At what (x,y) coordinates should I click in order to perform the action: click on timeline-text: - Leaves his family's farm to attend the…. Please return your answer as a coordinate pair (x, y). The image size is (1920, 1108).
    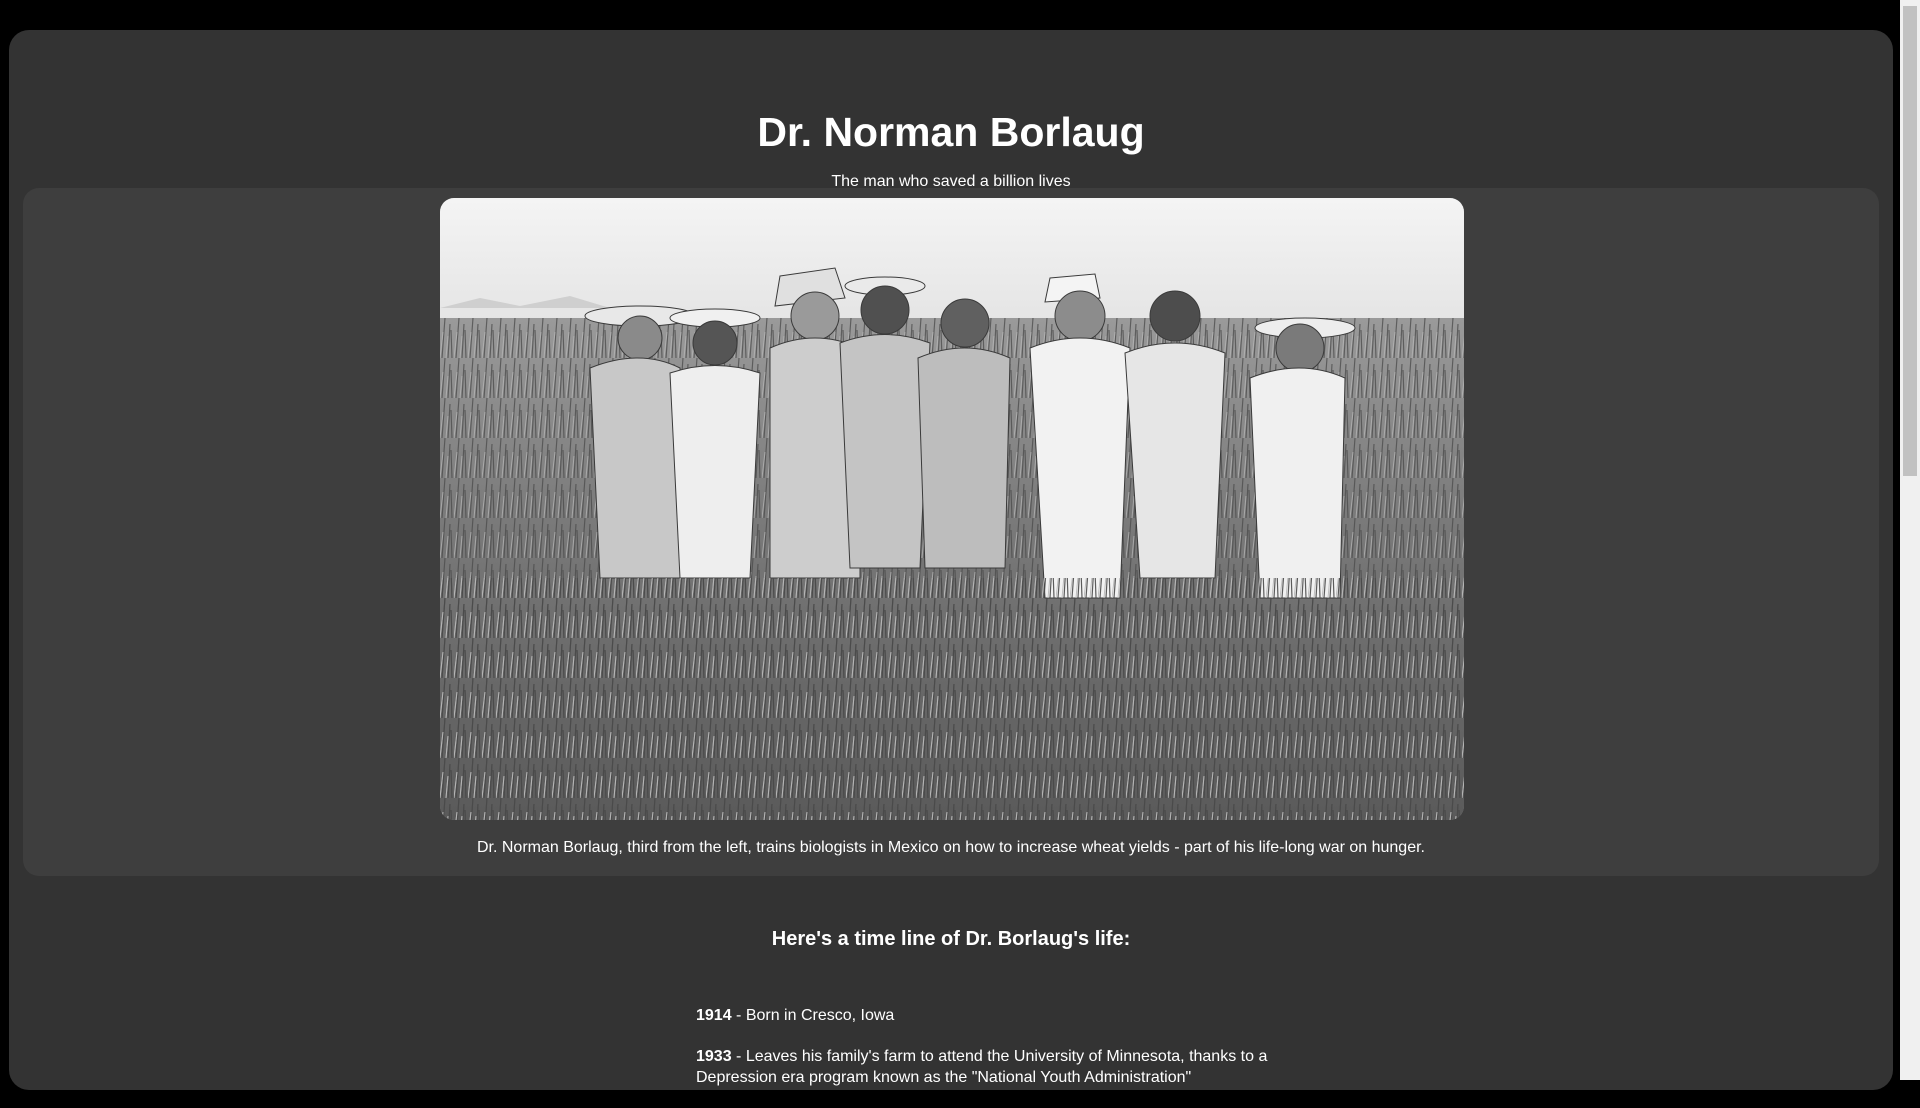
    Looking at the image, I should click on (982, 1067).